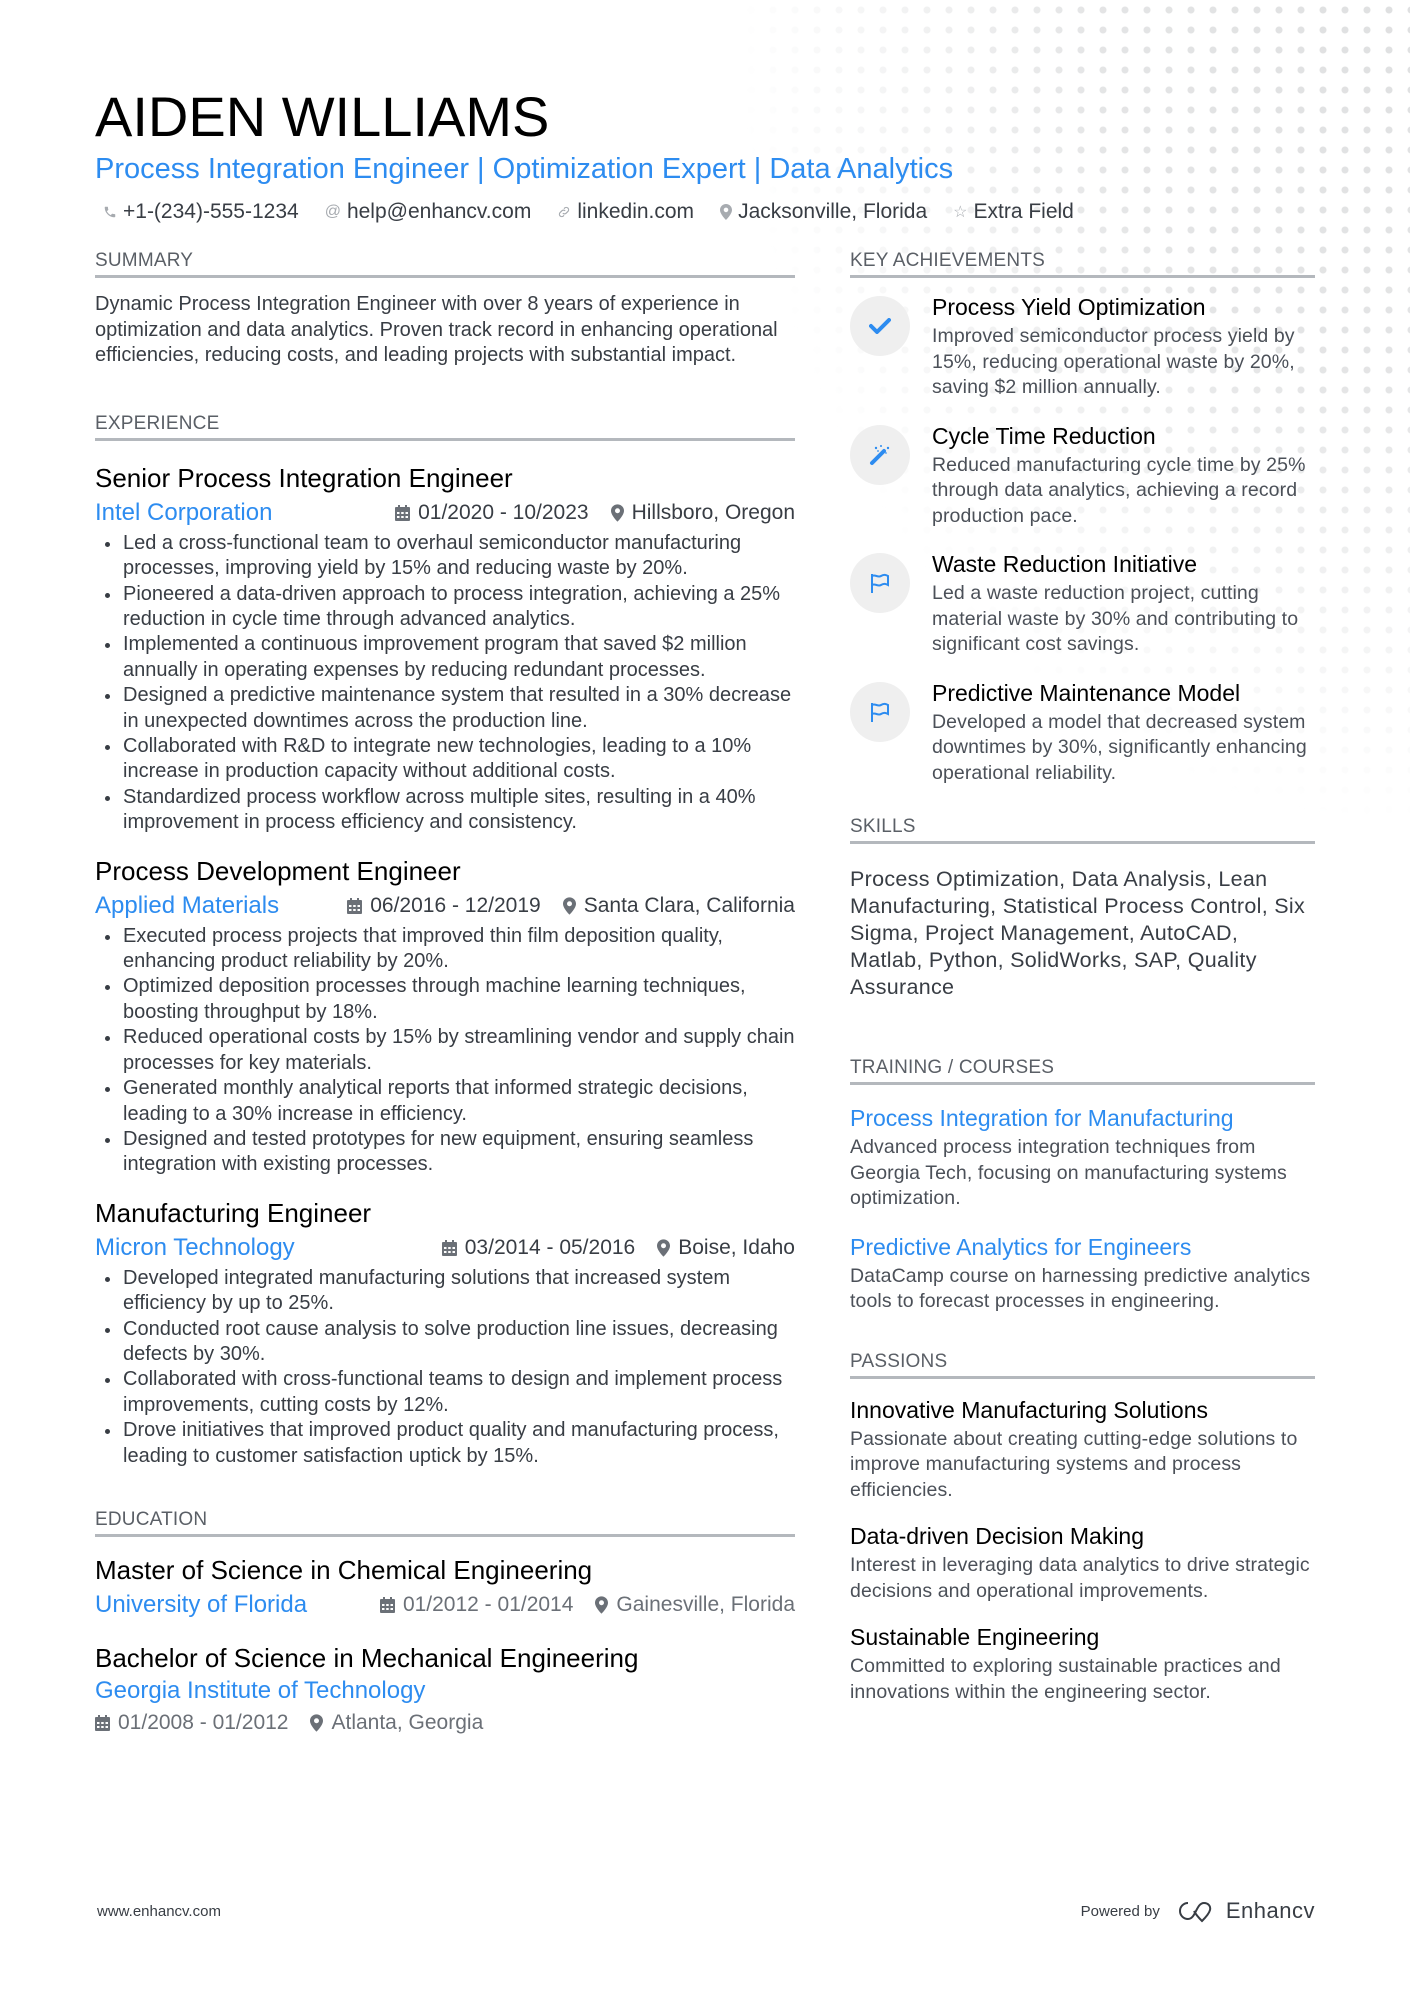  Describe the element at coordinates (705, 1604) in the screenshot. I see `education-location-text: Gainesville, Florida` at that location.